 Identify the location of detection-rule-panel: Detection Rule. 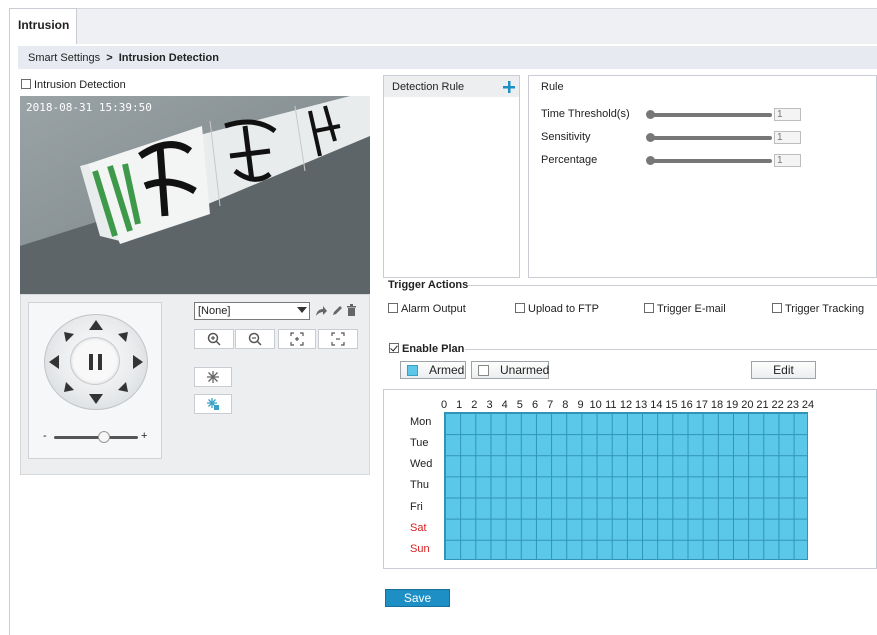
(451, 176).